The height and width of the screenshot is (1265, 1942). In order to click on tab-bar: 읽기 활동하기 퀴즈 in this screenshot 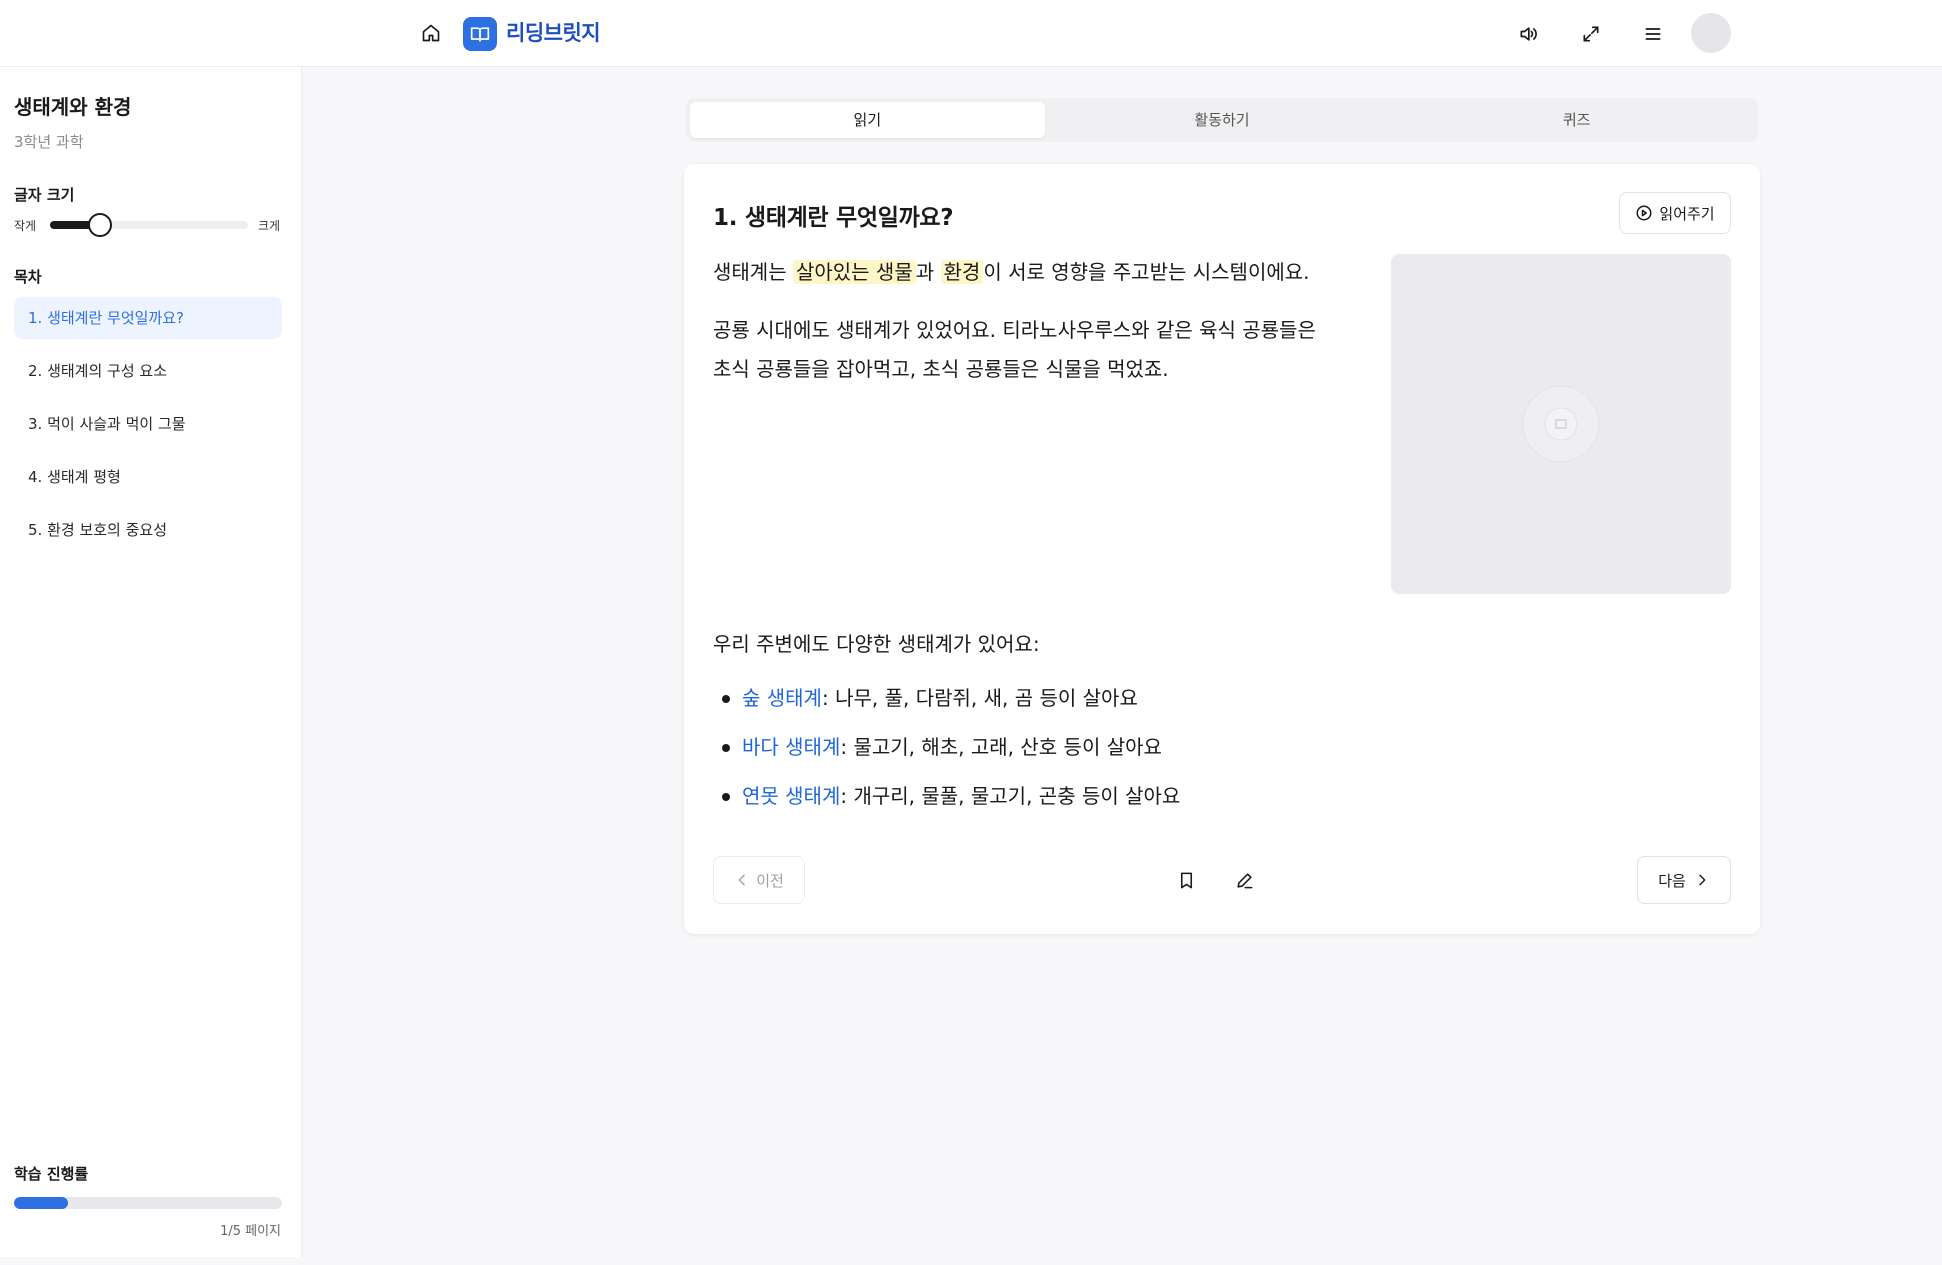, I will do `click(1222, 120)`.